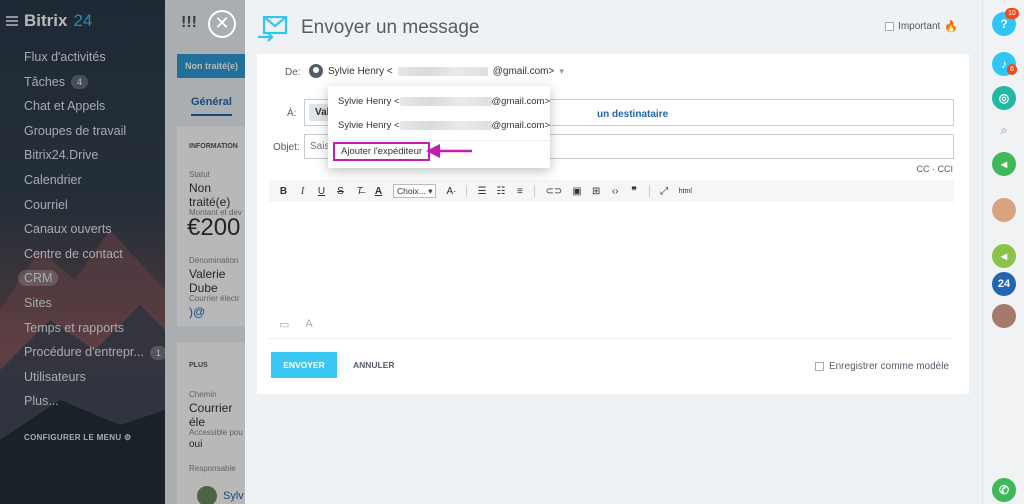  What do you see at coordinates (634, 191) in the screenshot?
I see `quote-icon: ❞` at bounding box center [634, 191].